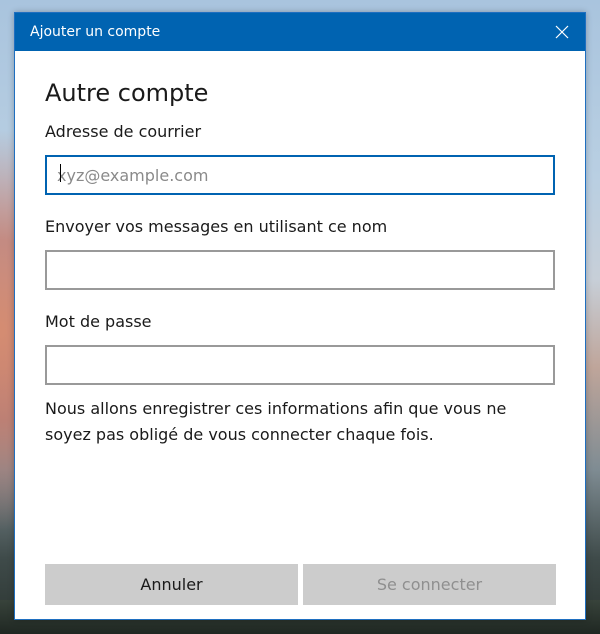 The width and height of the screenshot is (600, 634). What do you see at coordinates (60, 173) in the screenshot?
I see `text-caret` at bounding box center [60, 173].